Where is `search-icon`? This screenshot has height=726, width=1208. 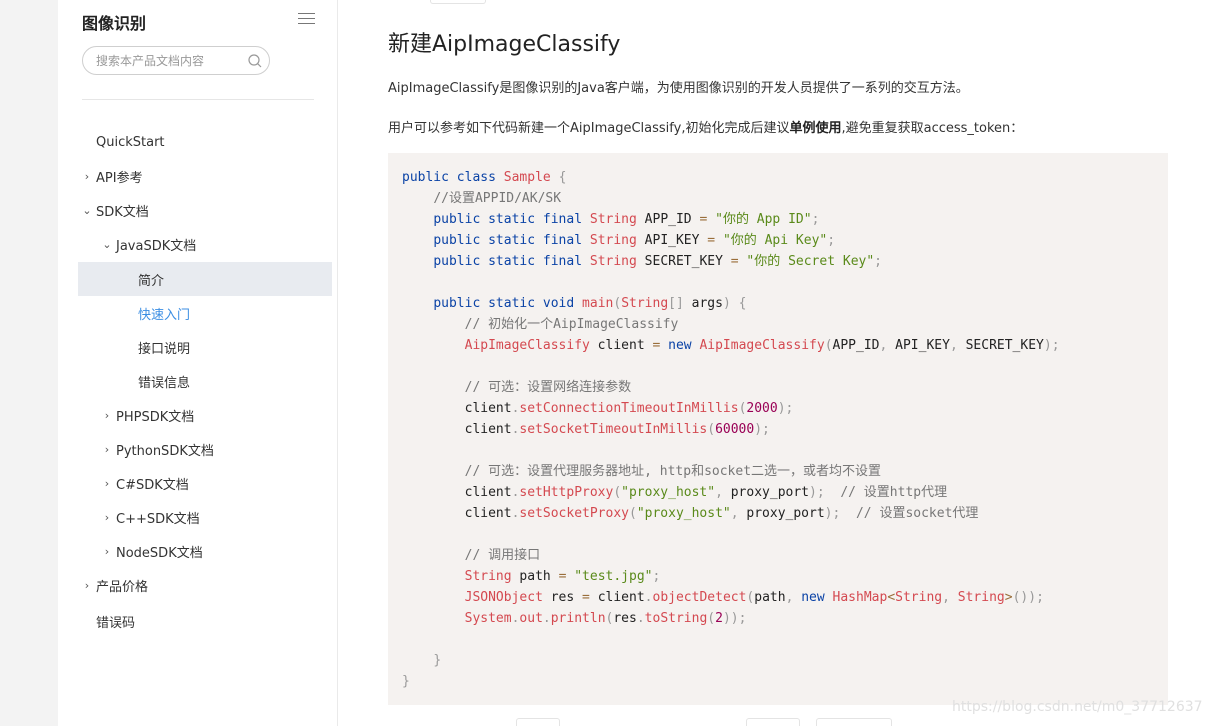
search-icon is located at coordinates (255, 61).